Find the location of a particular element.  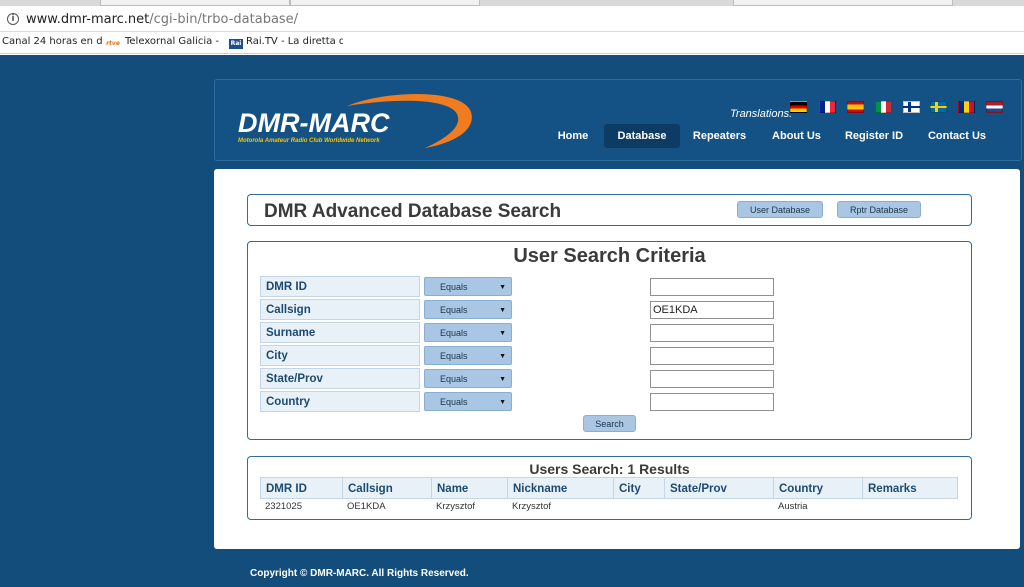

column-header-callsign: Callsign is located at coordinates (387, 488).